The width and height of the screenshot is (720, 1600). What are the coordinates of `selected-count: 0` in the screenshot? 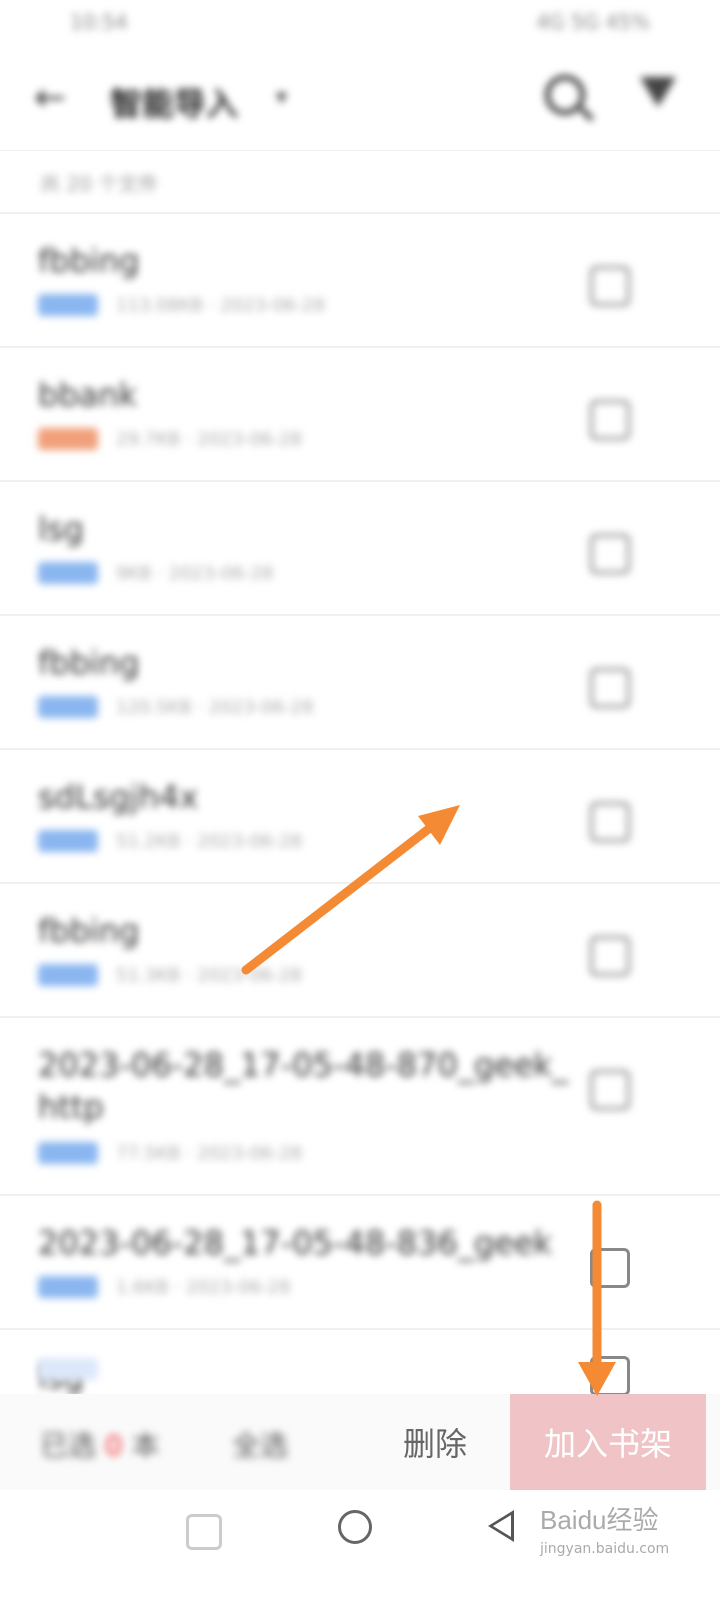 It's located at (113, 1445).